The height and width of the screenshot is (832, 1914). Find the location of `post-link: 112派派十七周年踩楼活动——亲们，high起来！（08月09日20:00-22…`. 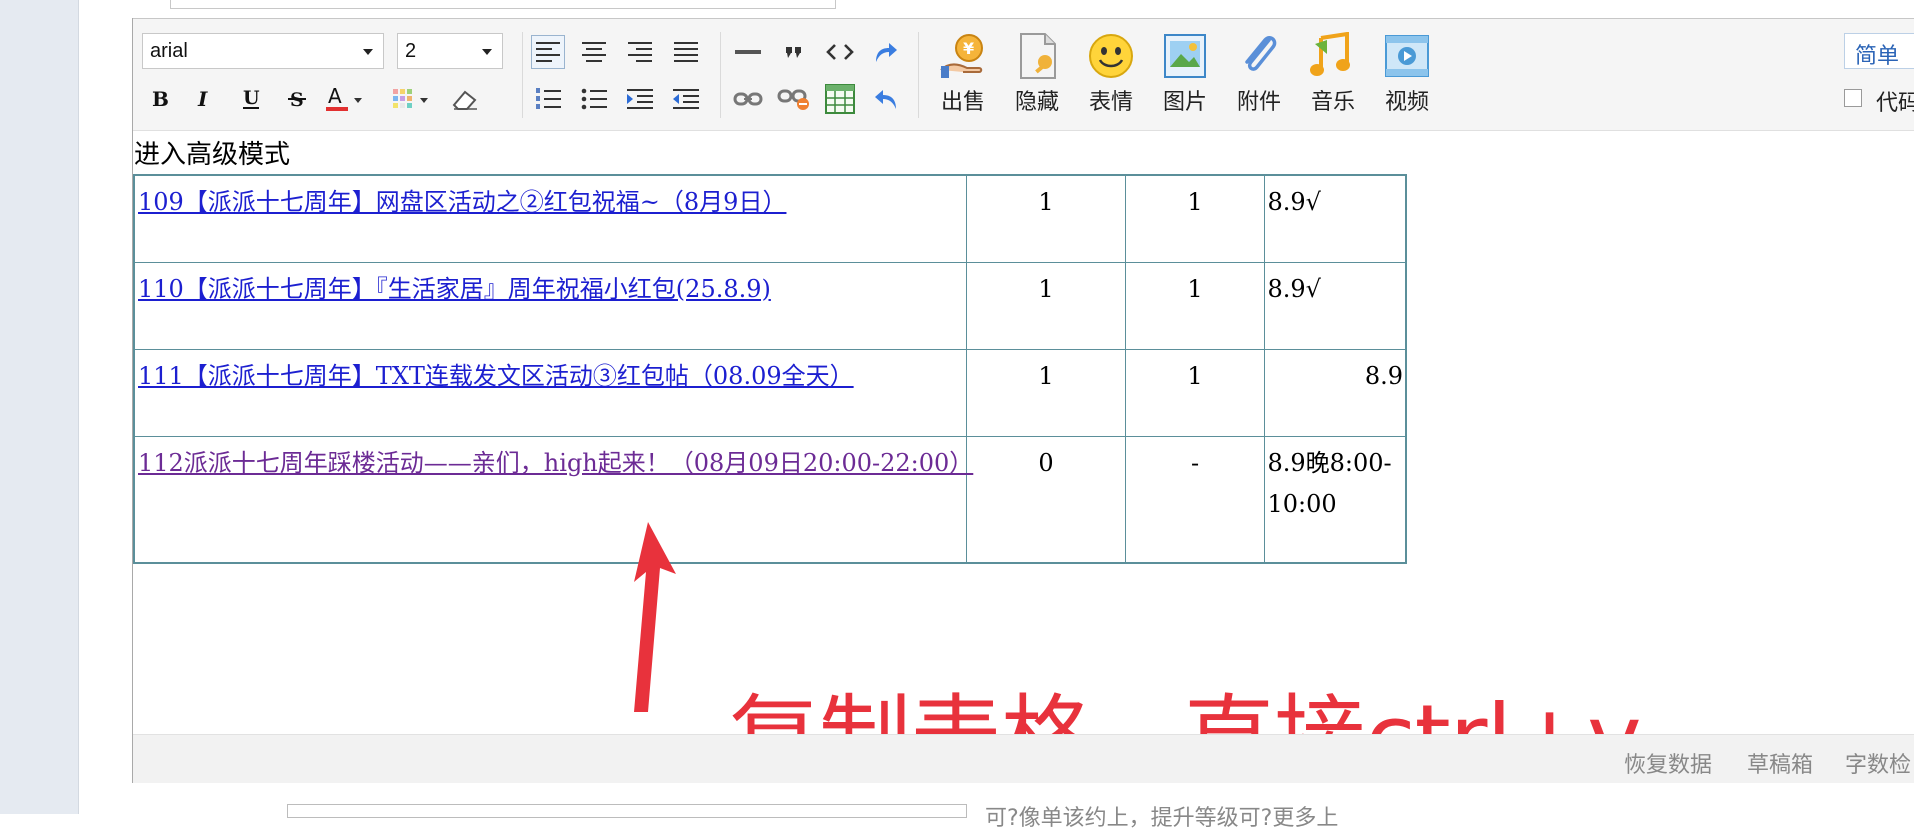

post-link: 112派派十七周年踩楼活动——亲们，high起来！（08月09日20:00-22… is located at coordinates (555, 463).